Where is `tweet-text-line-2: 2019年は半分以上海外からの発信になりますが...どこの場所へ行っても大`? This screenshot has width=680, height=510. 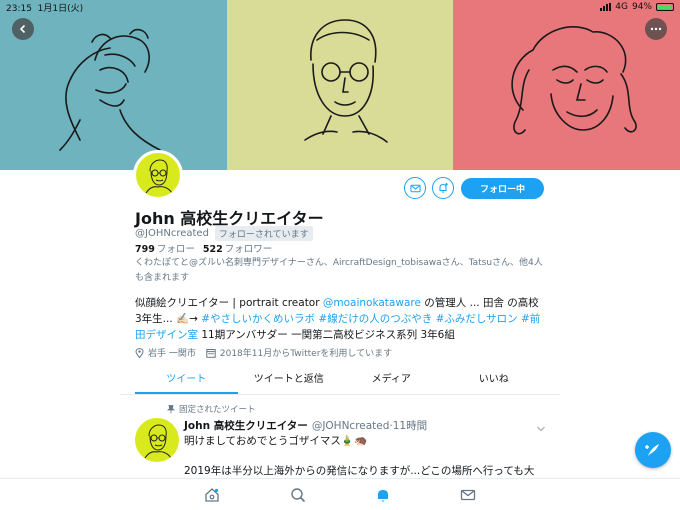 tweet-text-line-2: 2019年は半分以上海外からの発信になりますが...どこの場所へ行っても大 is located at coordinates (359, 471).